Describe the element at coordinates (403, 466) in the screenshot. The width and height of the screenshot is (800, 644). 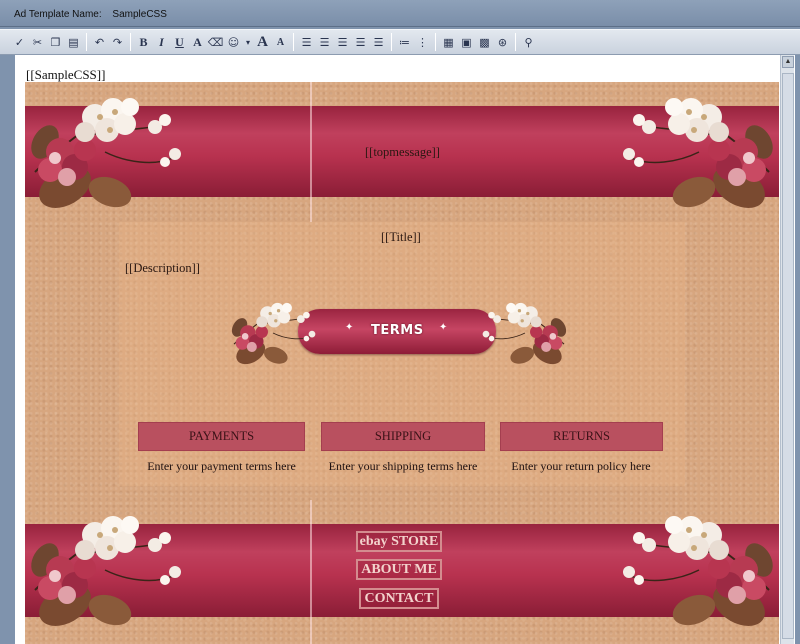
I see `shipping-text: Enter your shipping terms here` at that location.